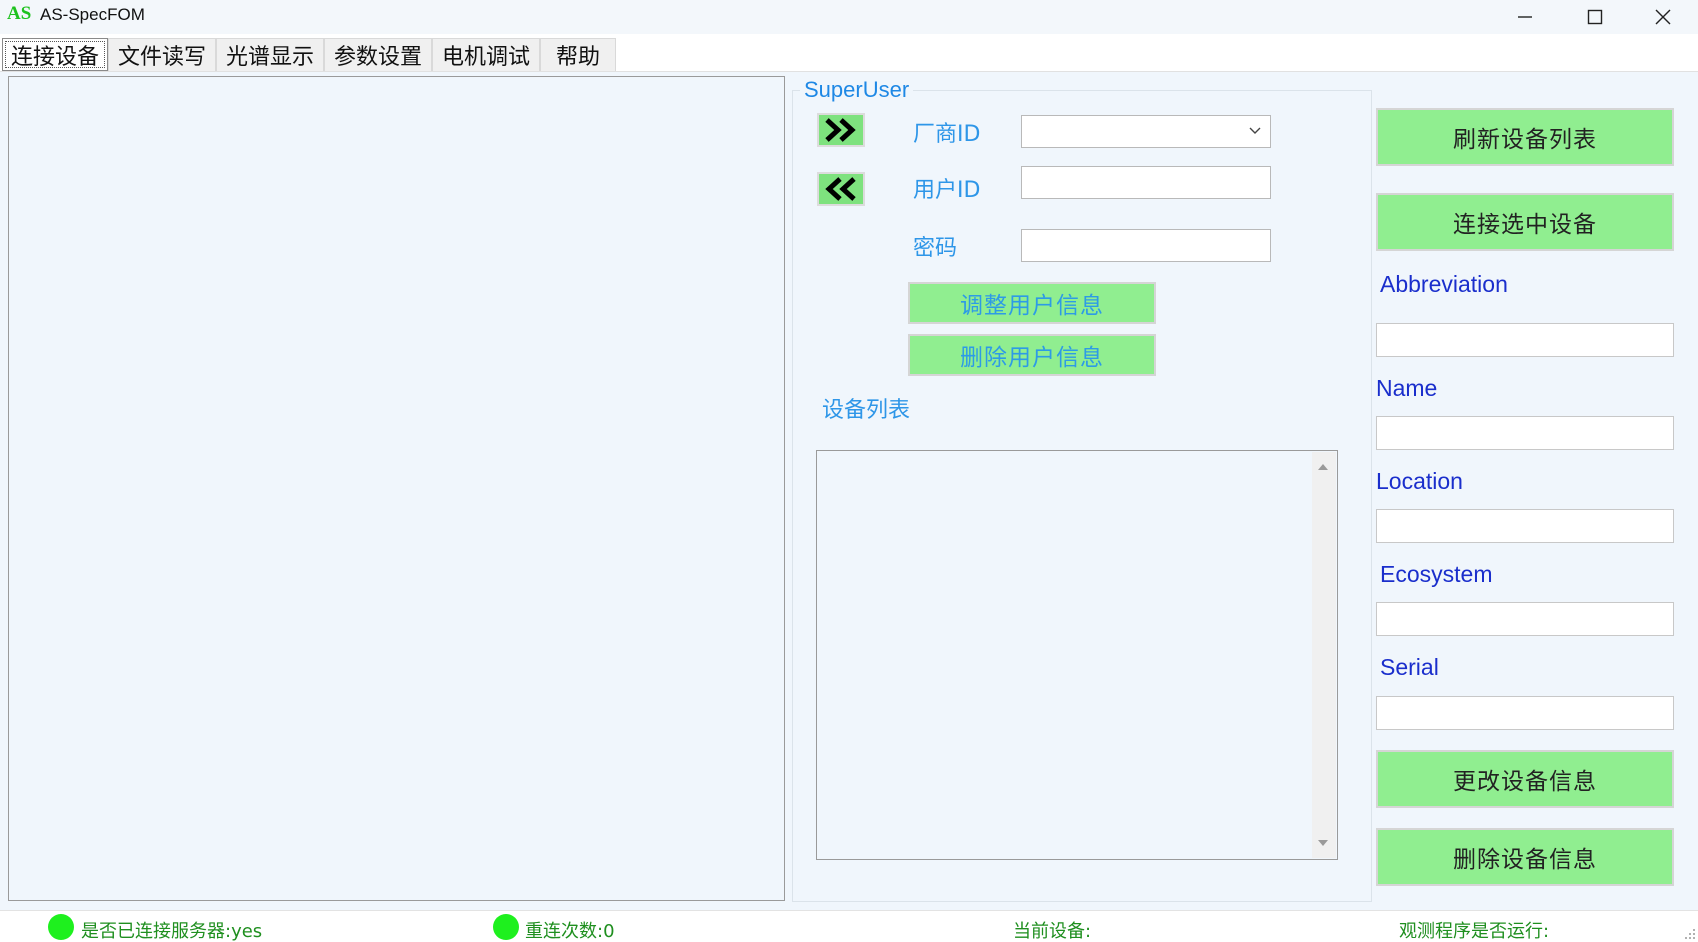 The image size is (1698, 942). Describe the element at coordinates (506, 927) in the screenshot. I see `reconnect-status-indicator` at that location.